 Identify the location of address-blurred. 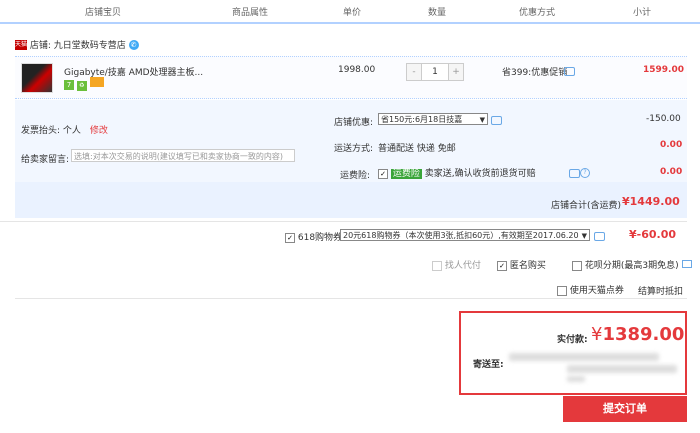
(584, 357).